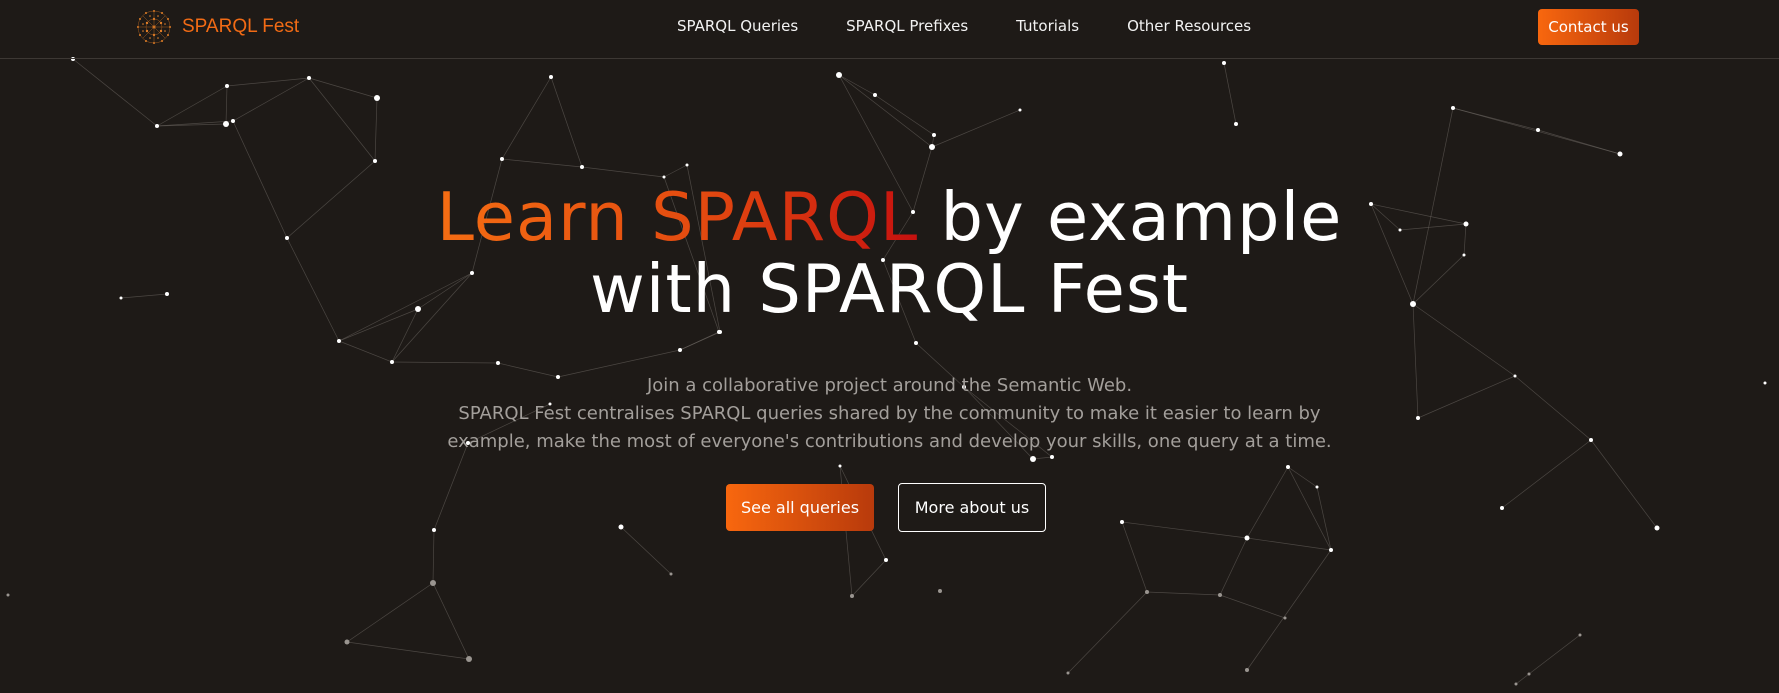 The height and width of the screenshot is (693, 1779). What do you see at coordinates (907, 26) in the screenshot?
I see `nav-link-sparql-prefixes: SPARQL Prefixes` at bounding box center [907, 26].